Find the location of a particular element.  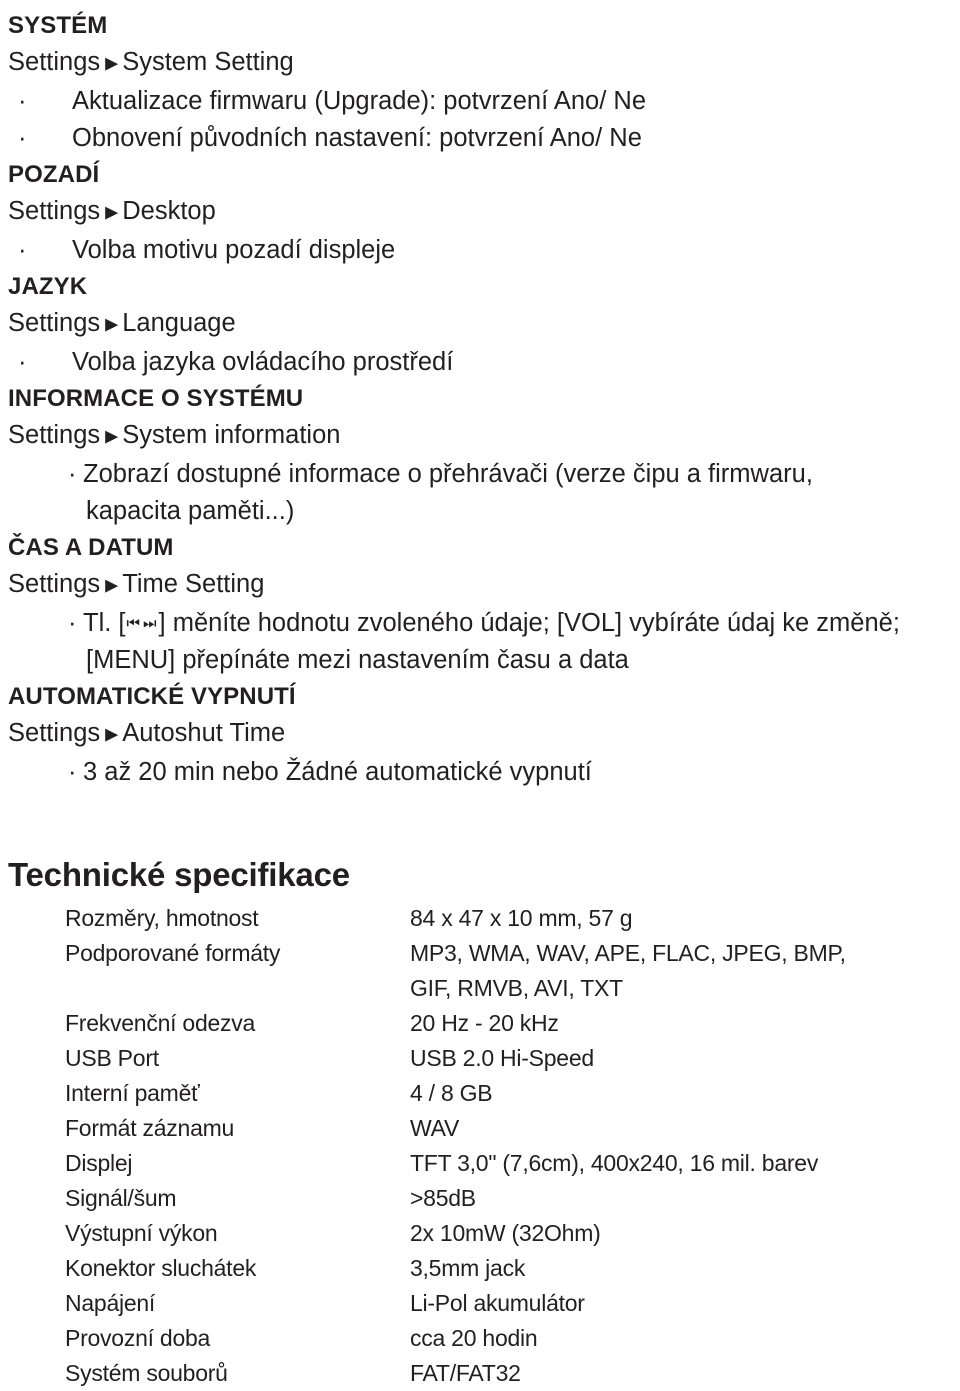

menu-path-autoshut-time: Settings ▶ Autoshut Time is located at coordinates (479, 734).